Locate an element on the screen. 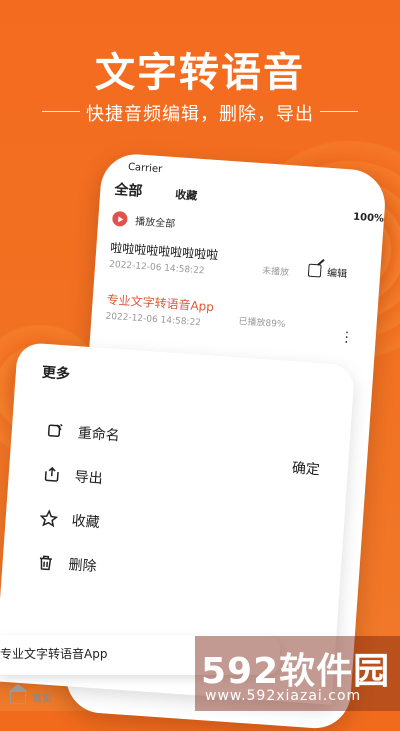  carrier-label: Carrier is located at coordinates (145, 168).